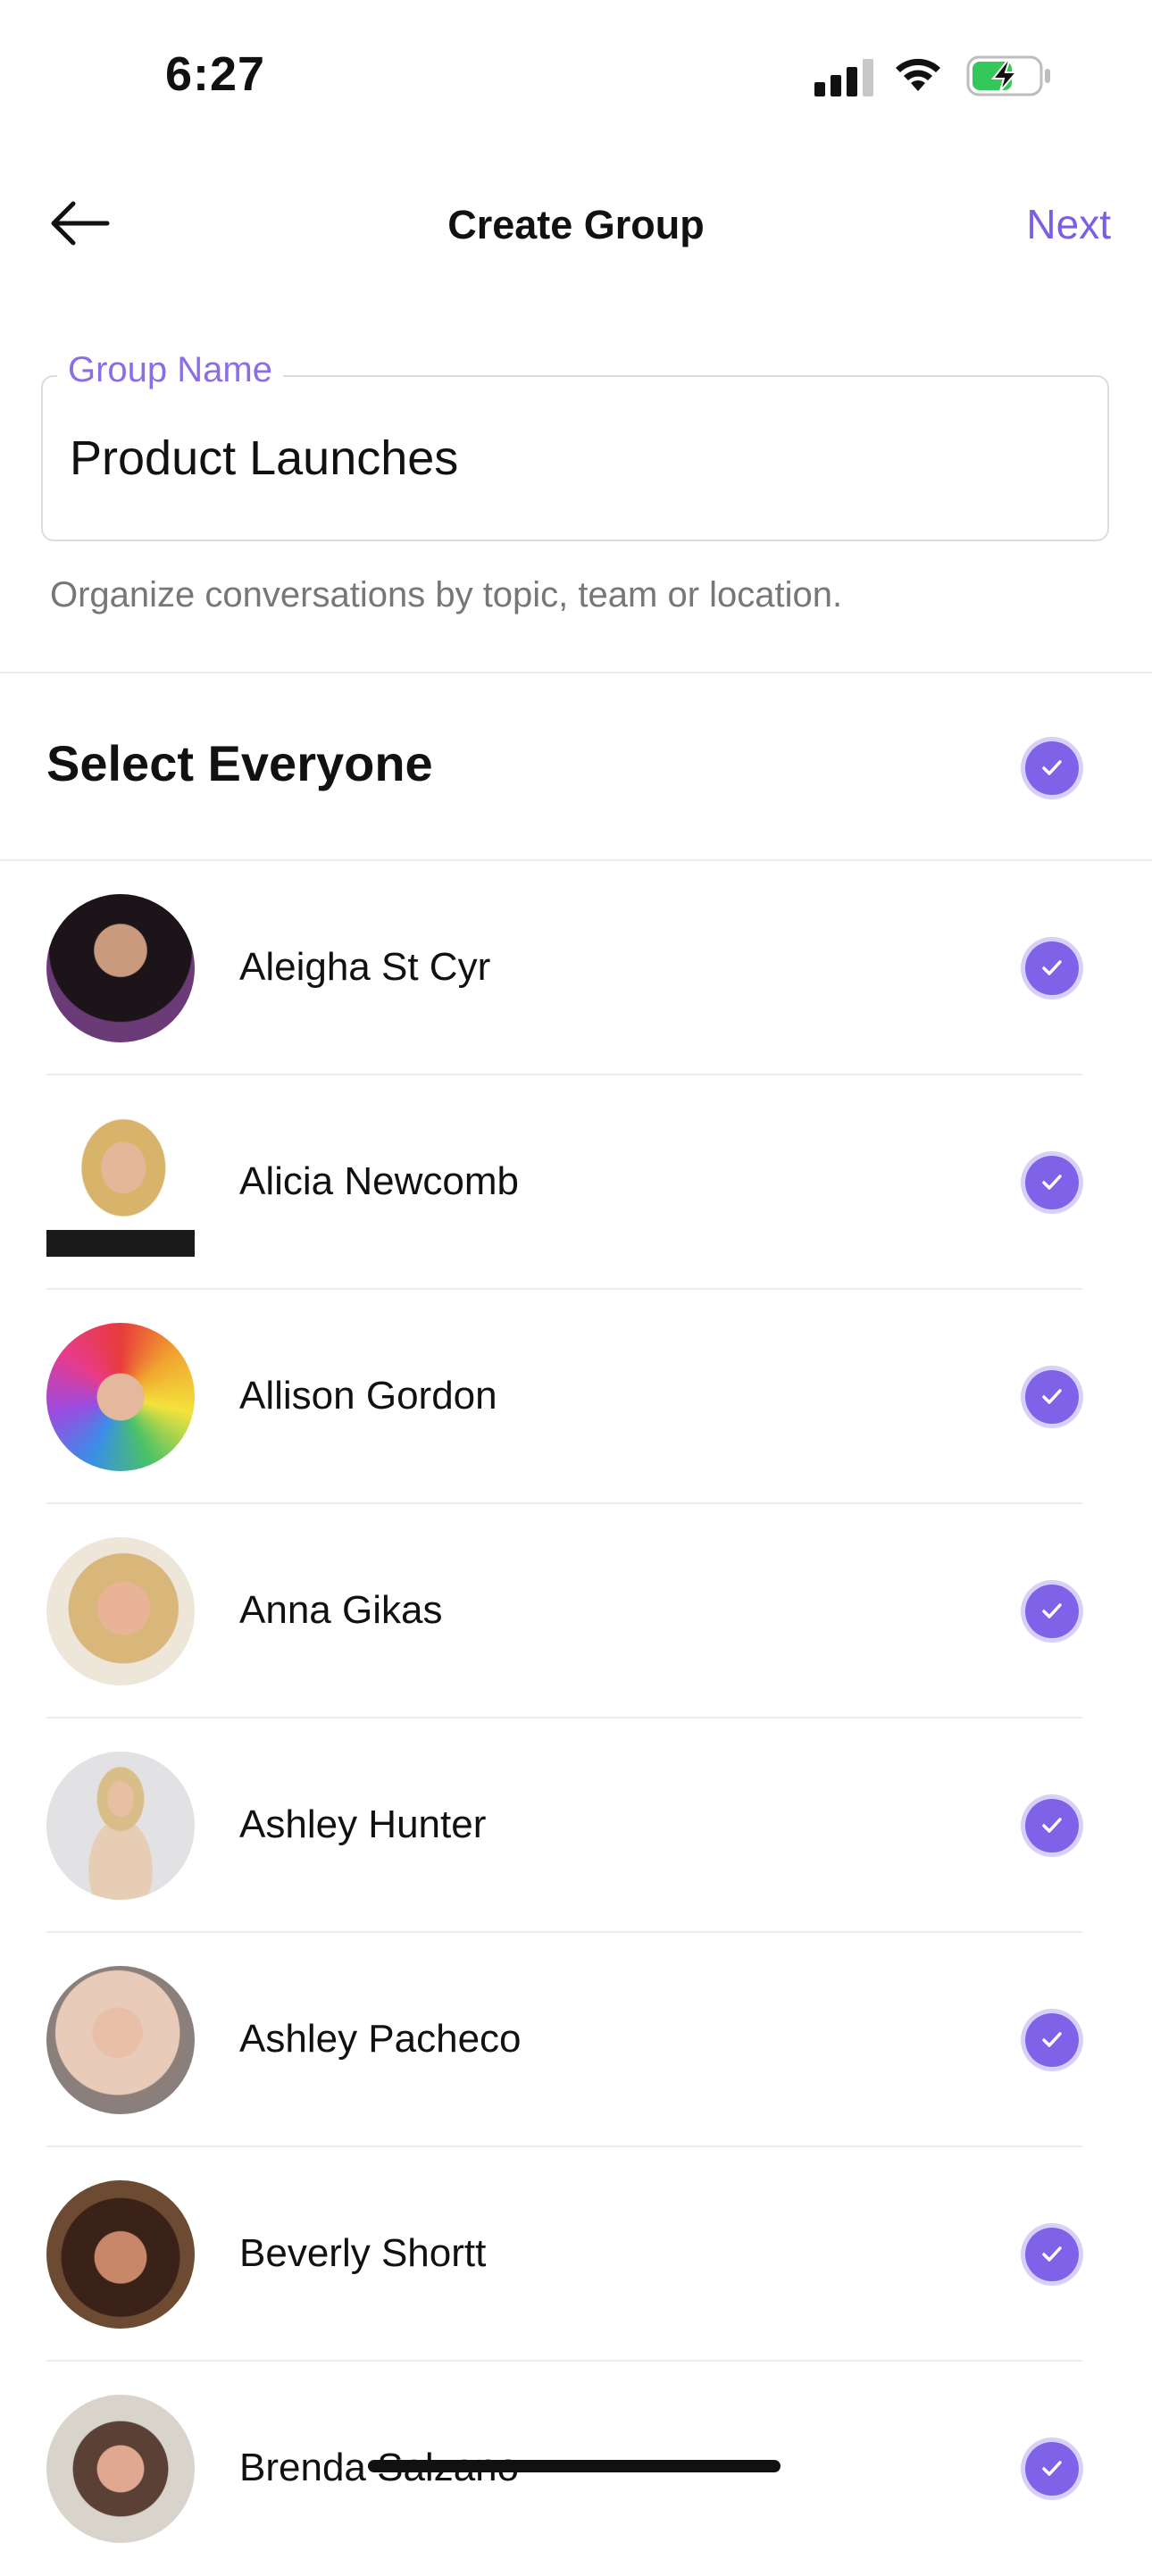  Describe the element at coordinates (341, 1610) in the screenshot. I see `member-name: Anna Gikas` at that location.